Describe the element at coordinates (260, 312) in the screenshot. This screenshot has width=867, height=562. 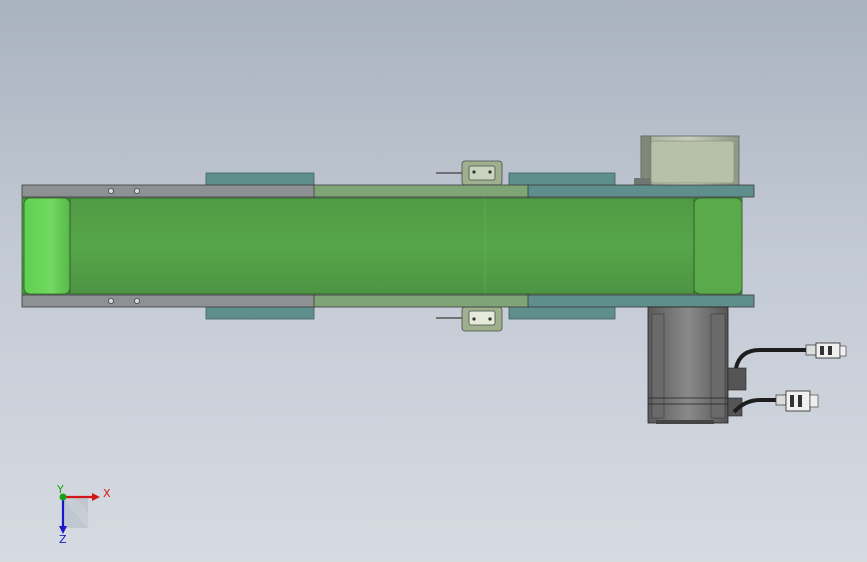
I see `side-plate-bottom-left` at that location.